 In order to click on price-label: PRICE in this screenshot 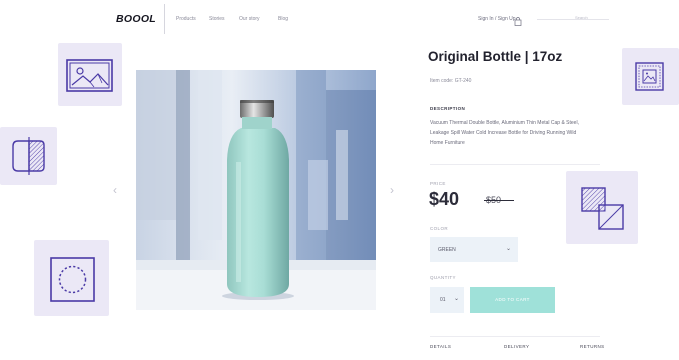, I will do `click(438, 183)`.